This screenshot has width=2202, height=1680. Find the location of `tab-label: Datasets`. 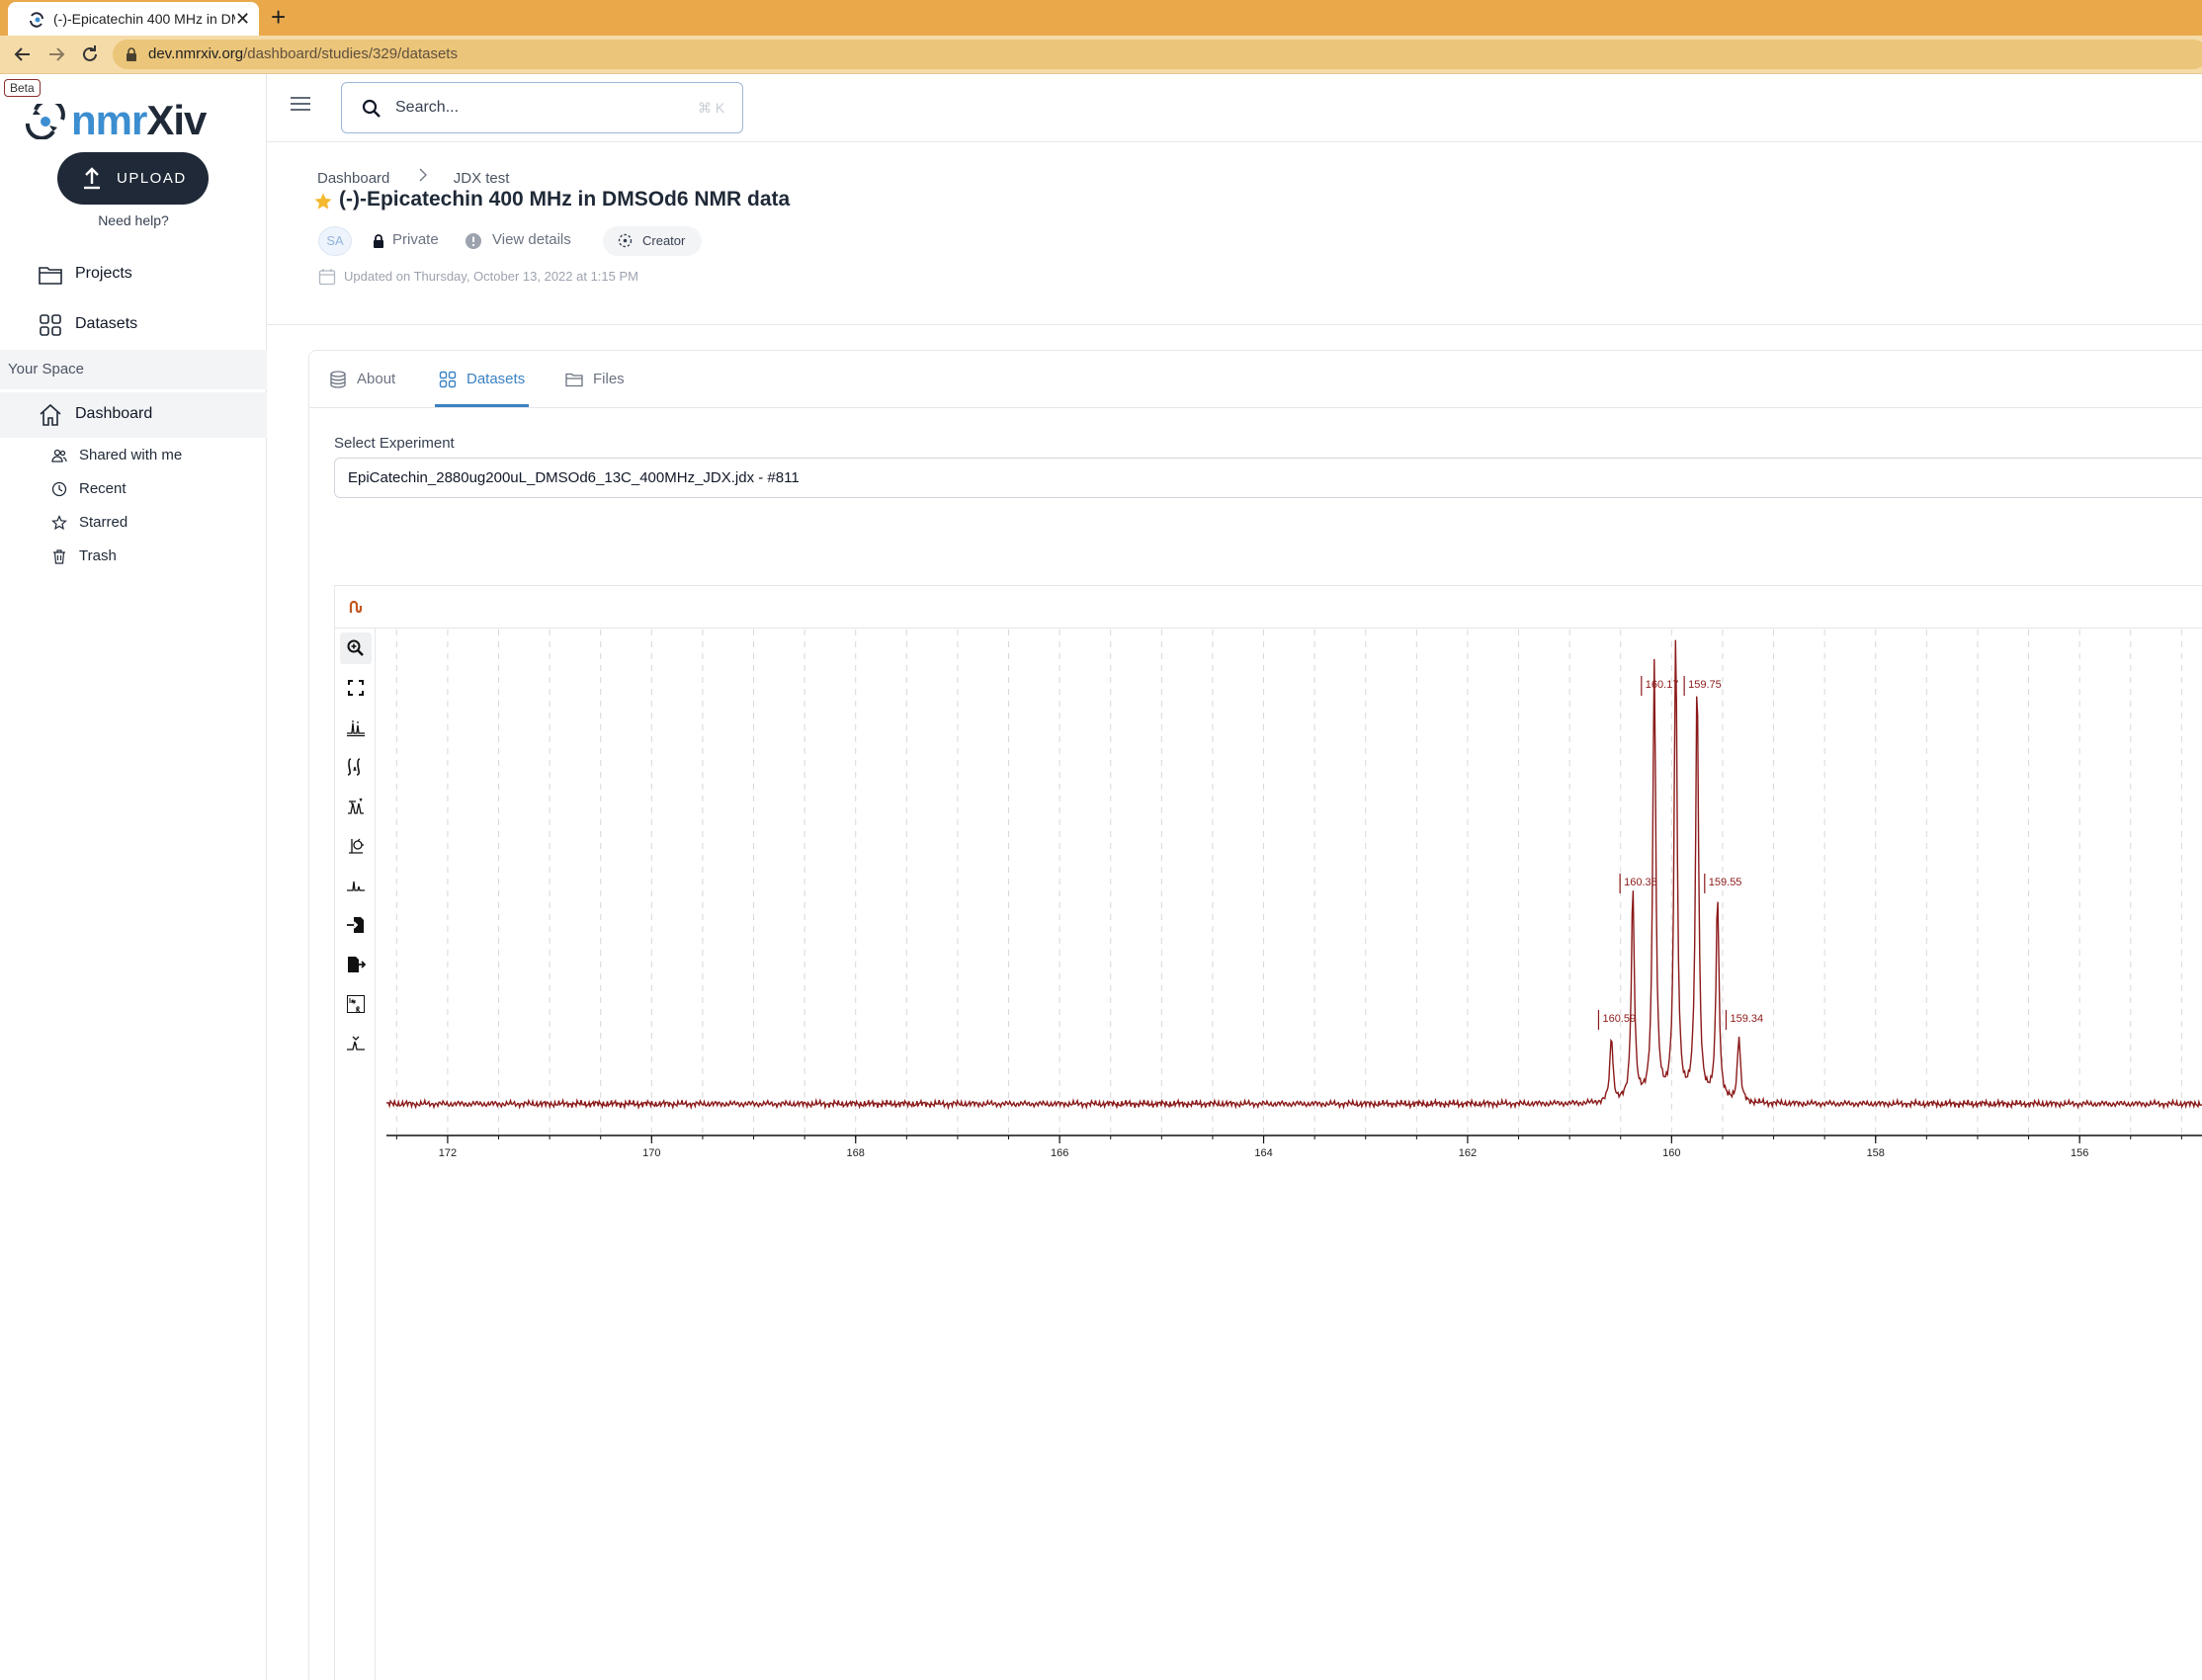

tab-label: Datasets is located at coordinates (496, 379).